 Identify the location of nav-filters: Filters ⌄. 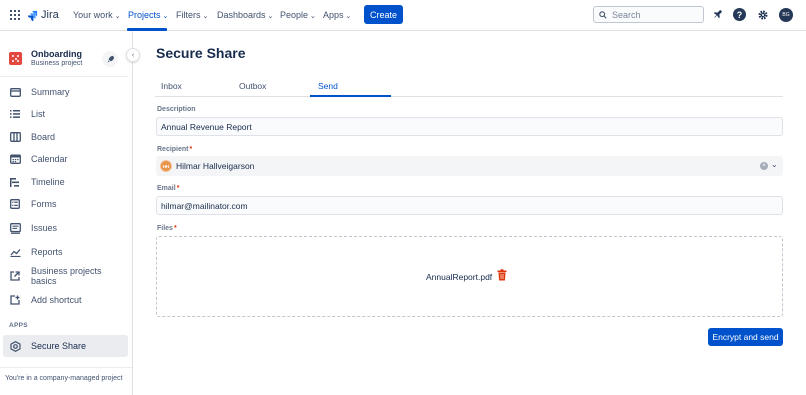
(192, 15).